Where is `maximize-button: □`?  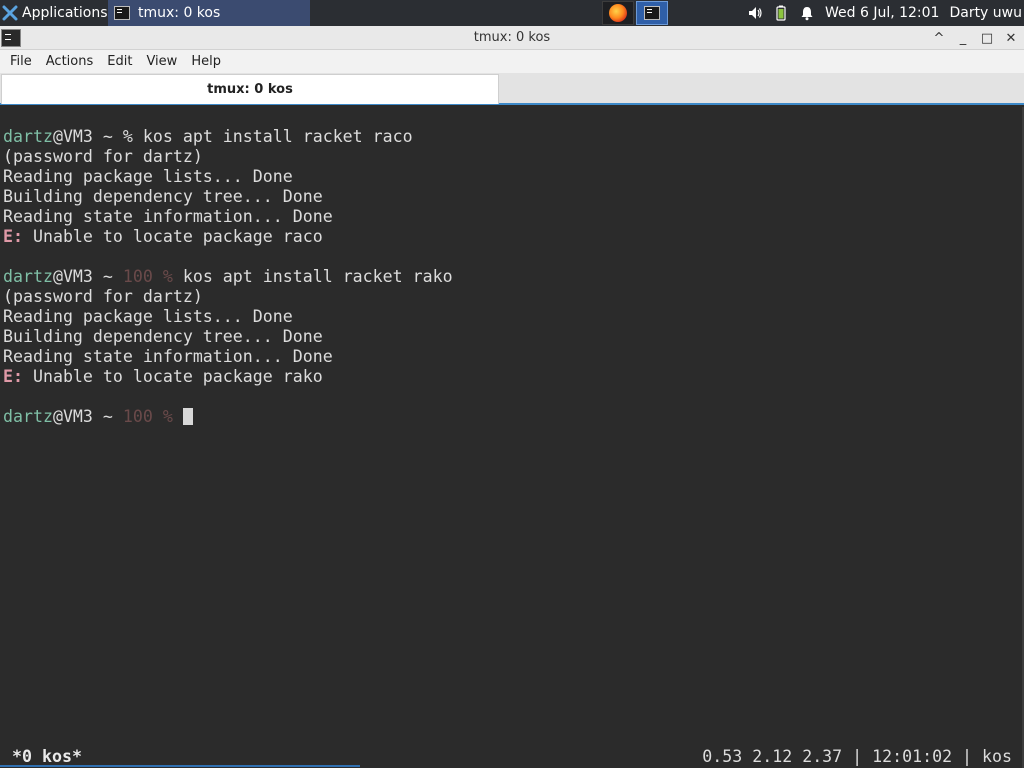 maximize-button: □ is located at coordinates (987, 38).